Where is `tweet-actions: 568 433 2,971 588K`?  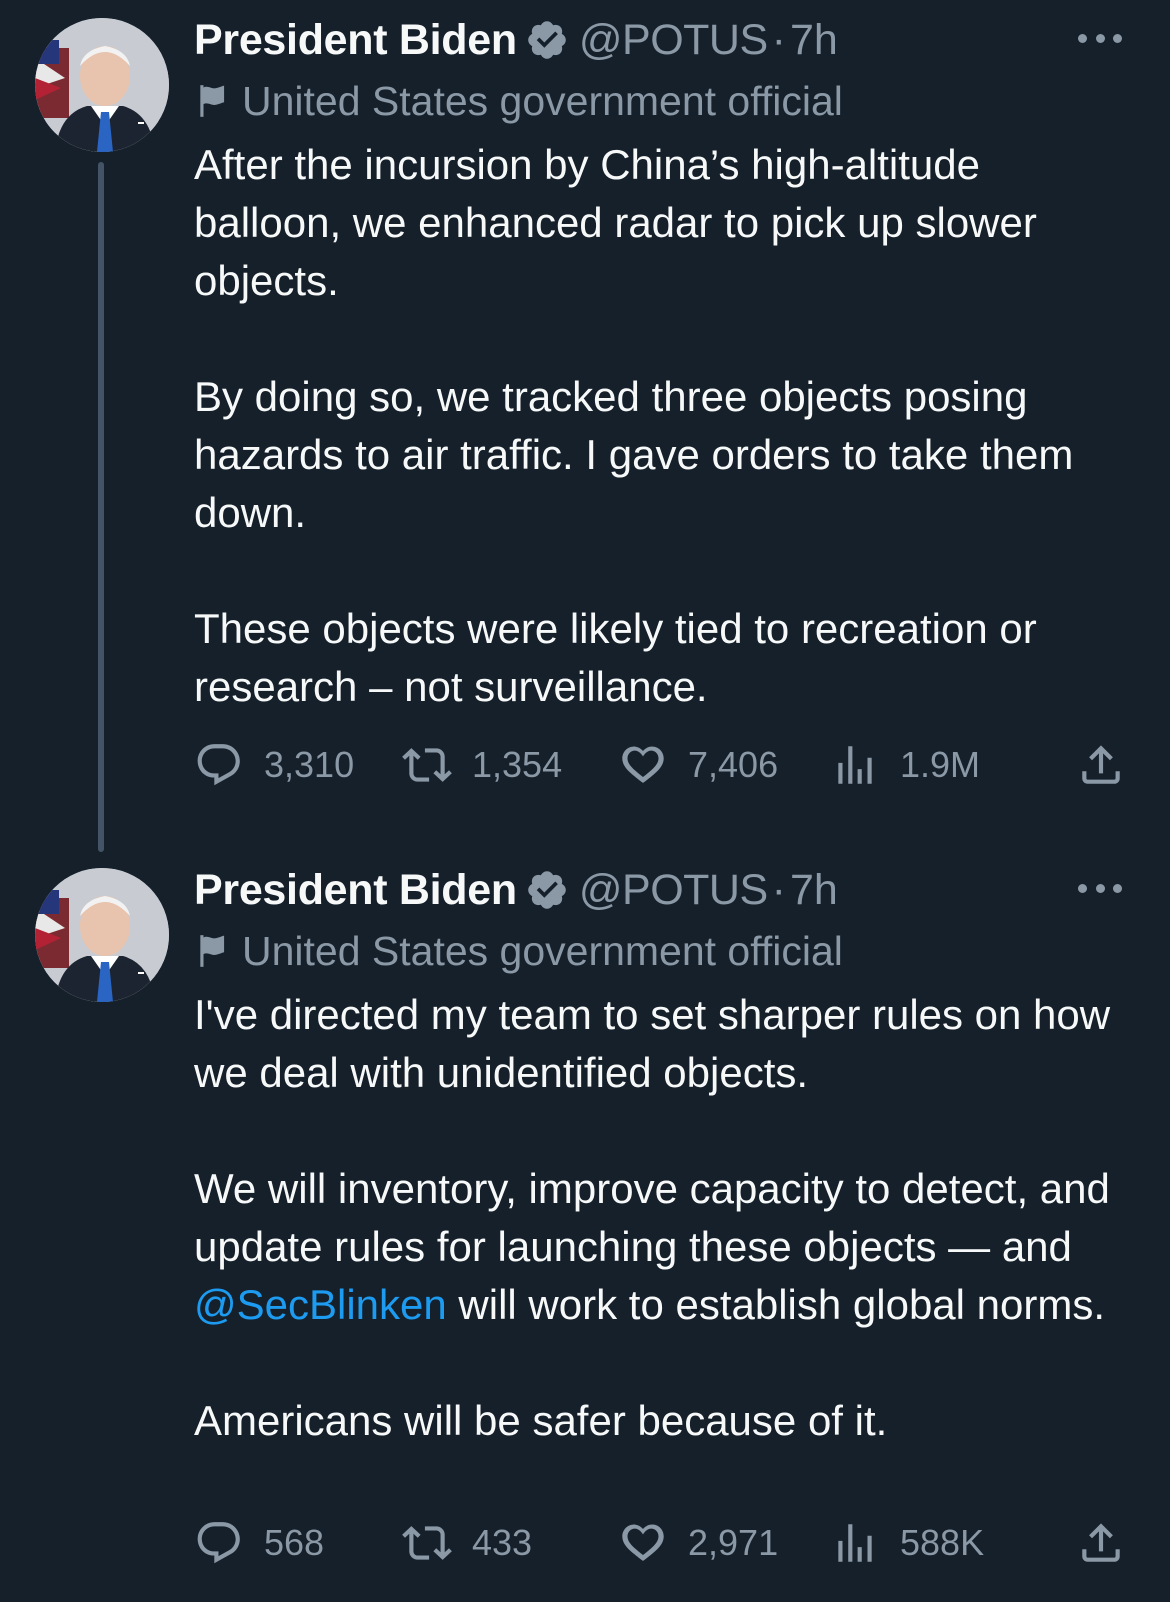
tweet-actions: 568 433 2,971 588K is located at coordinates (662, 1543).